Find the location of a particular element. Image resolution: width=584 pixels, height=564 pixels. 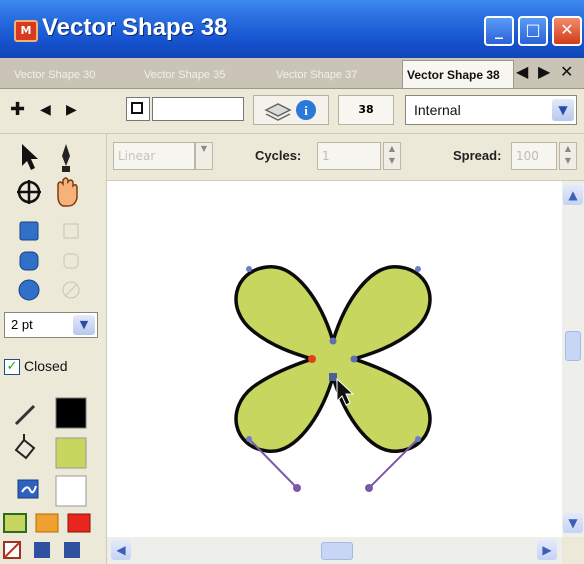

shape-toolbar: ✚ ◀ ▶ i 38 Internal ▼ is located at coordinates (292, 111).